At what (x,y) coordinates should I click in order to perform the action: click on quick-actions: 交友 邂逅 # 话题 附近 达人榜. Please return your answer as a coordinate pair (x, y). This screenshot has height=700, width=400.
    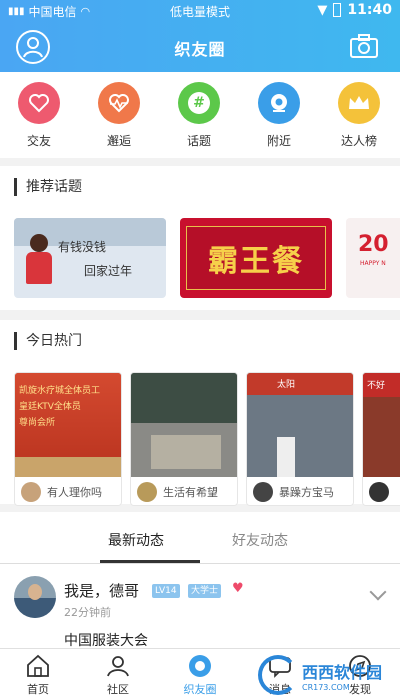
    Looking at the image, I should click on (200, 115).